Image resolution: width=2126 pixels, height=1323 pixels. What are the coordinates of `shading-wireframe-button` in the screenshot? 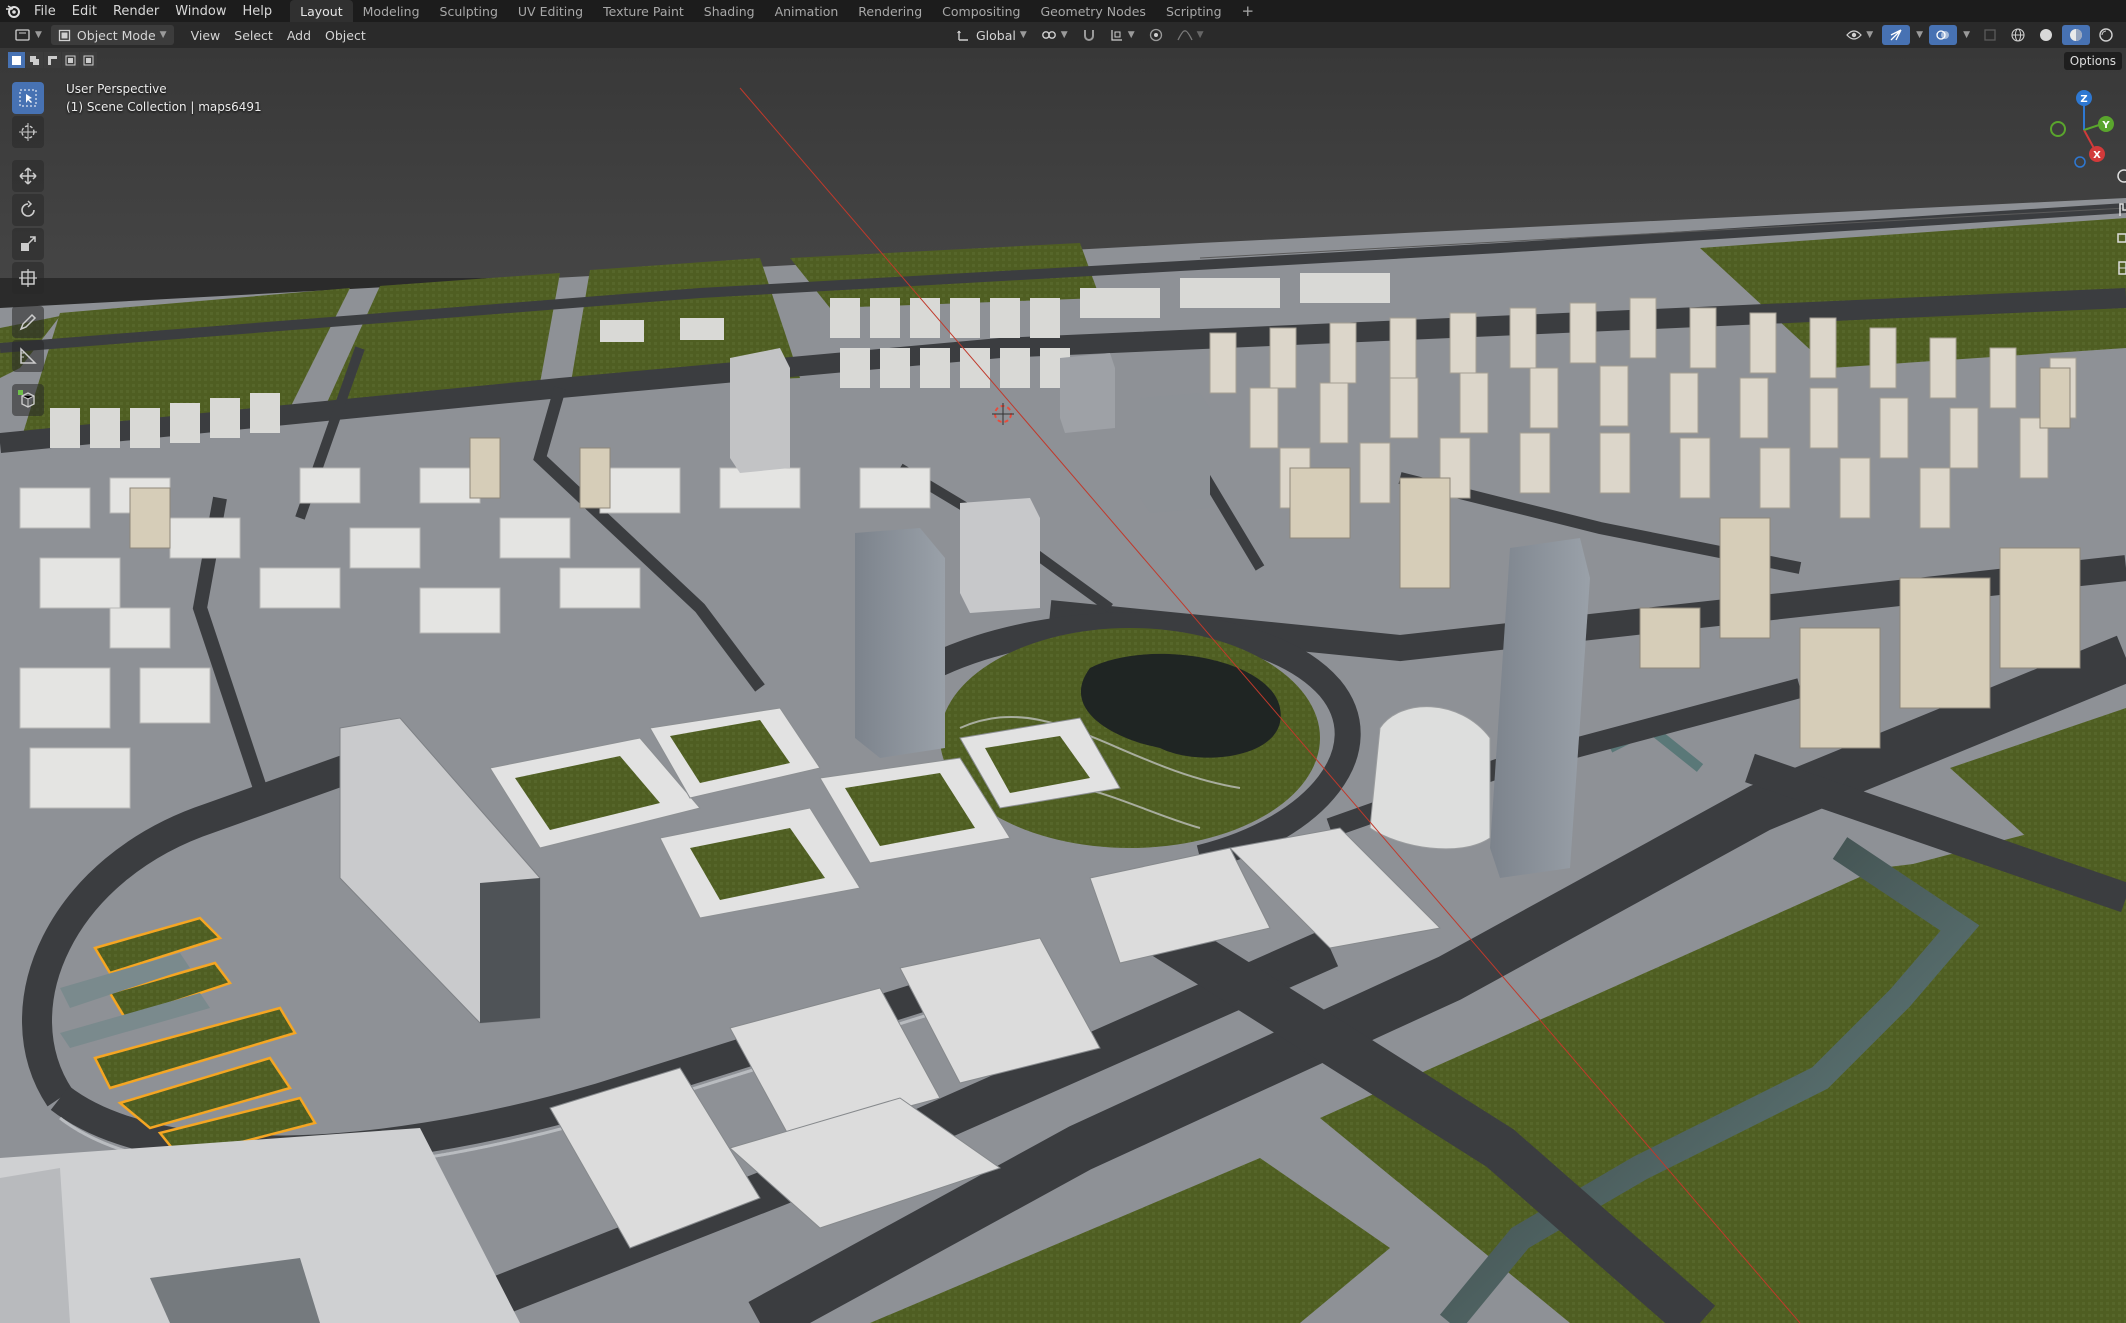 It's located at (2018, 35).